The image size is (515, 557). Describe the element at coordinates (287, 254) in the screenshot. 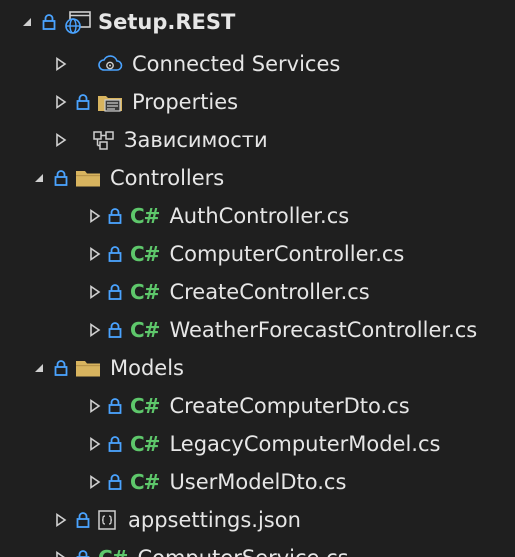

I see `file-label: ComputerController.cs` at that location.